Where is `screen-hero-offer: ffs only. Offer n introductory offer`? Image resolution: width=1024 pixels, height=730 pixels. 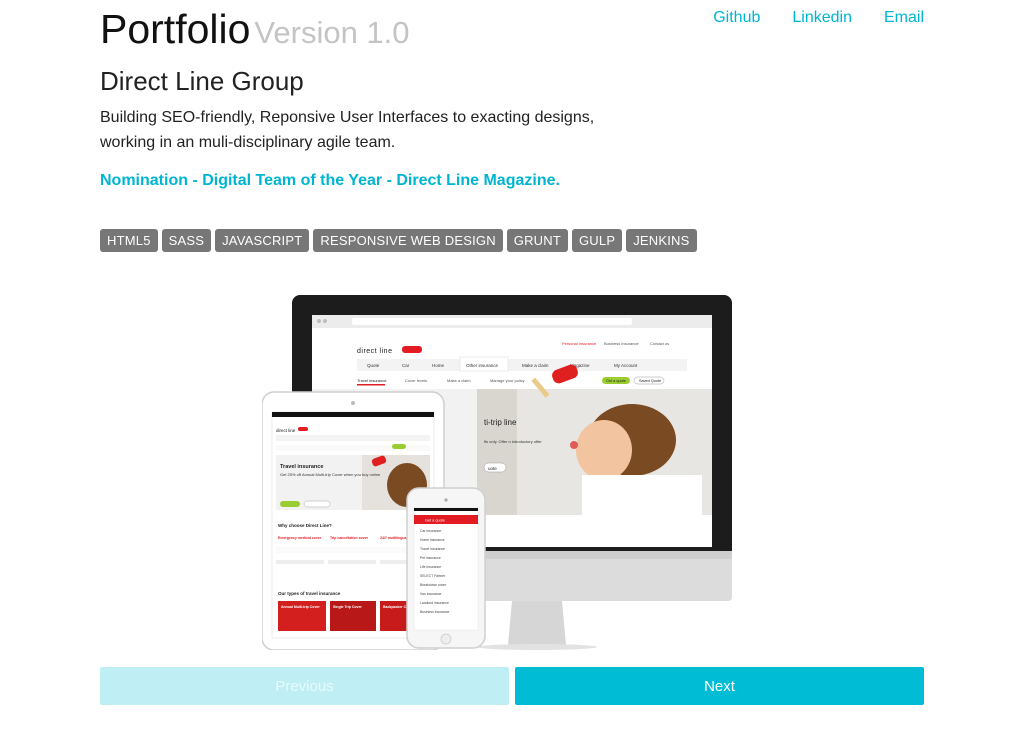
screen-hero-offer: ffs only. Offer n introductory offer is located at coordinates (513, 441).